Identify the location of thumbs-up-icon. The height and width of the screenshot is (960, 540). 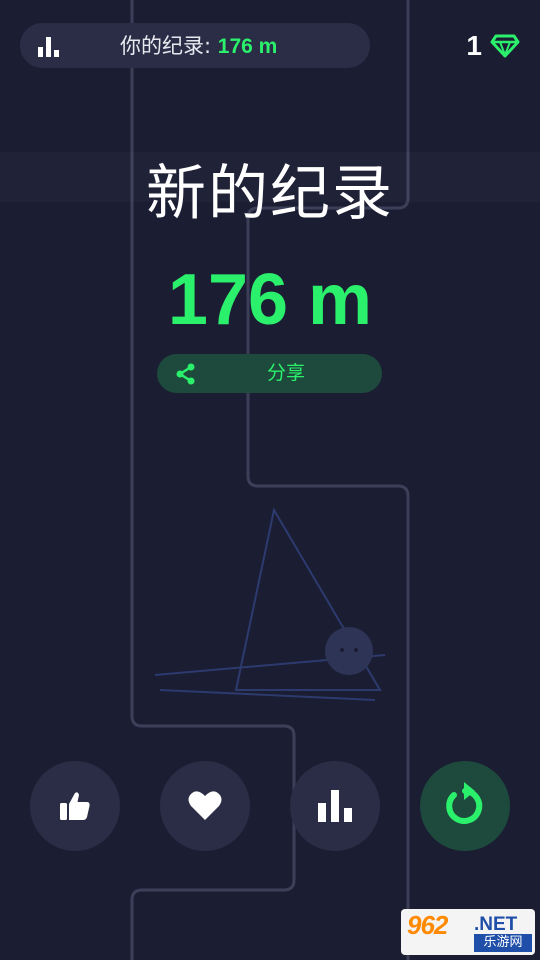
(75, 806).